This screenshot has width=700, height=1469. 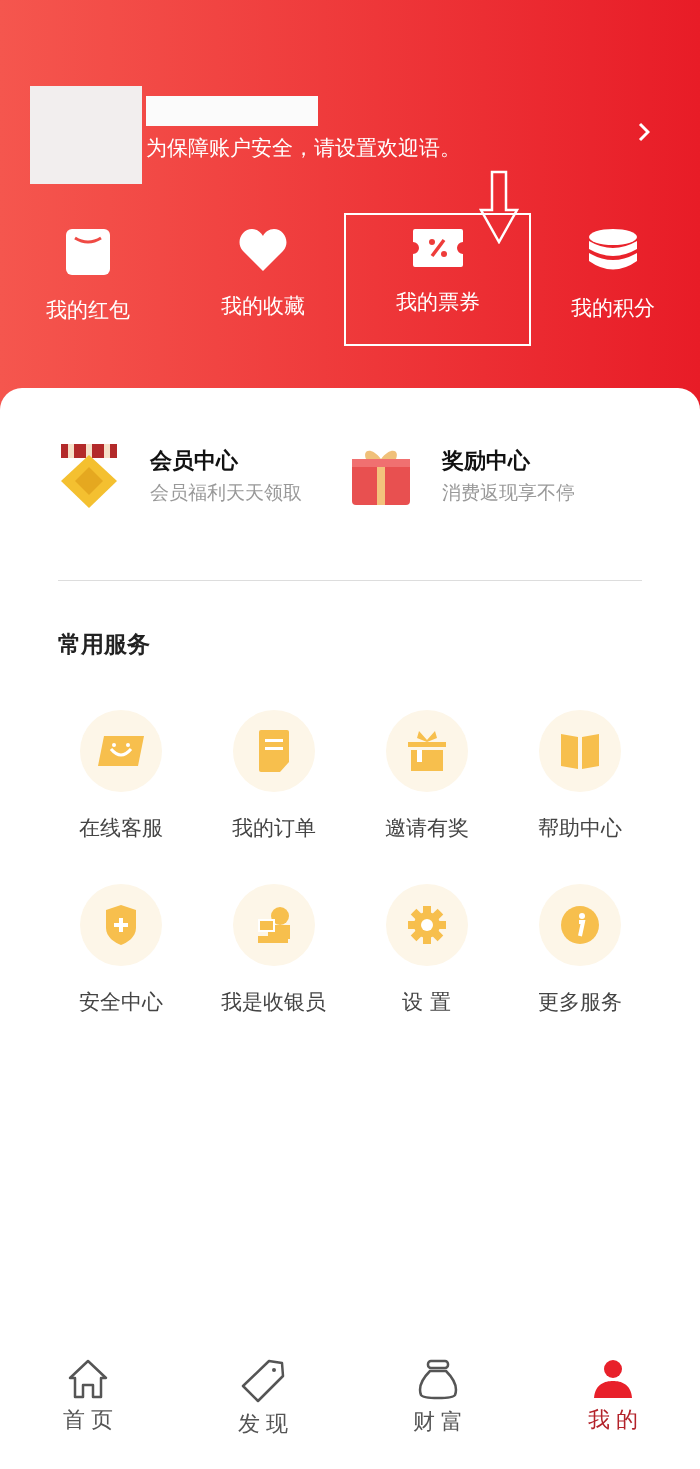 I want to click on smiley-card-icon, so click(x=120, y=751).